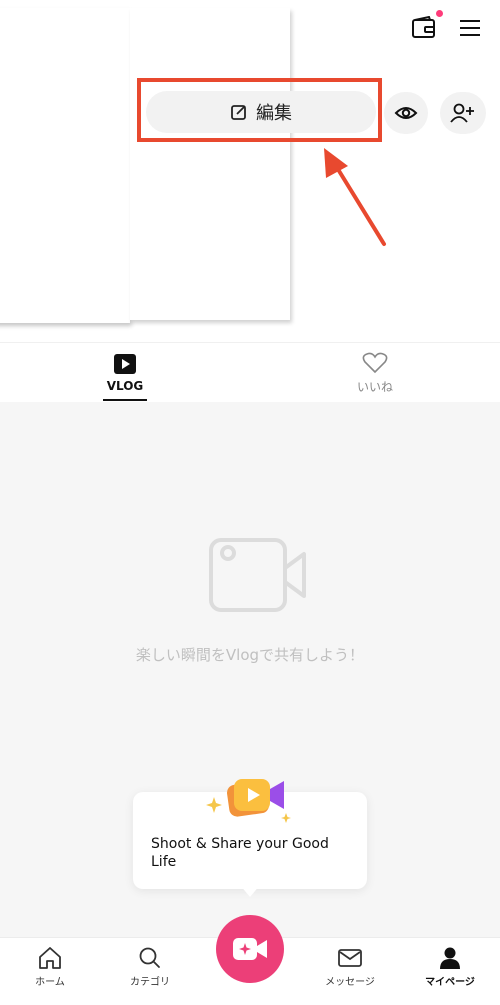  I want to click on wallet-button, so click(424, 28).